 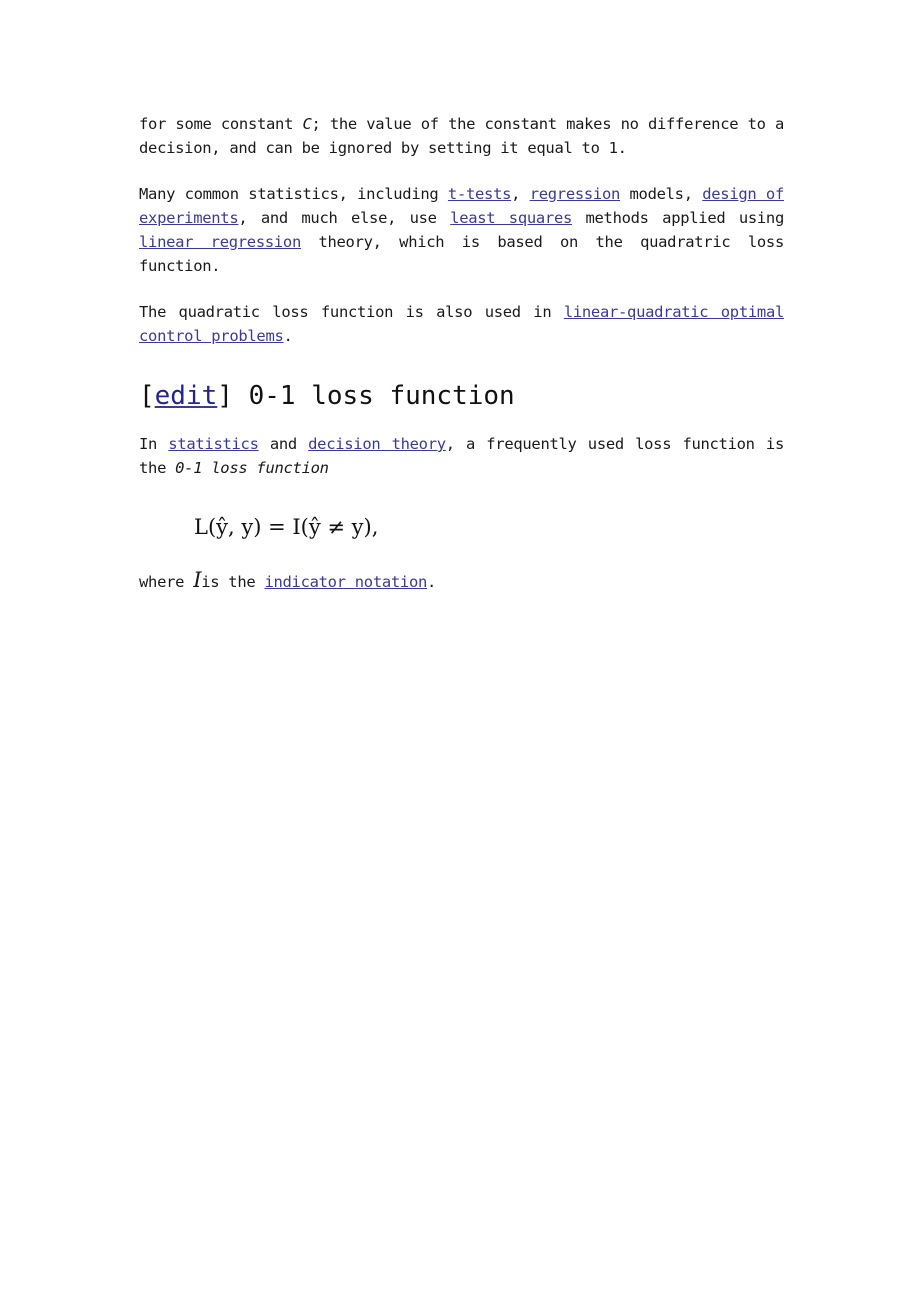 What do you see at coordinates (377, 444) in the screenshot?
I see `link-decision-theory: decision theory` at bounding box center [377, 444].